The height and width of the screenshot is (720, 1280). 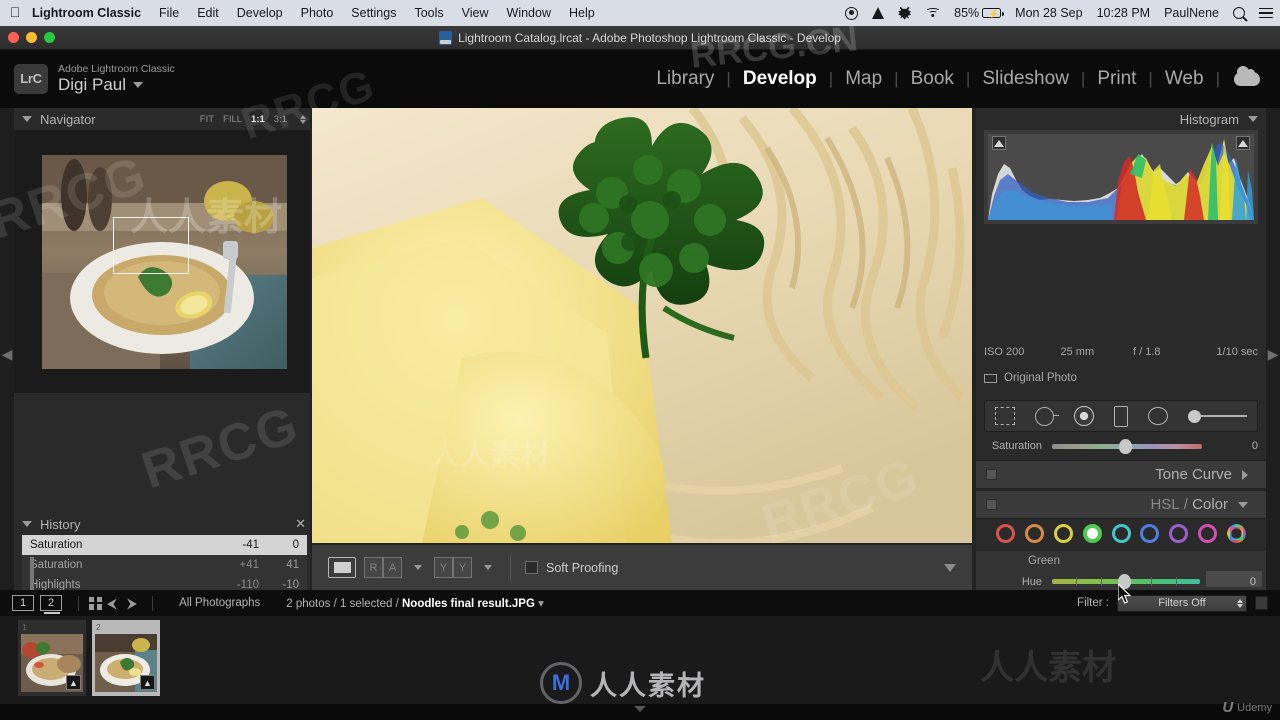 I want to click on swatch-red, so click(x=1005, y=533).